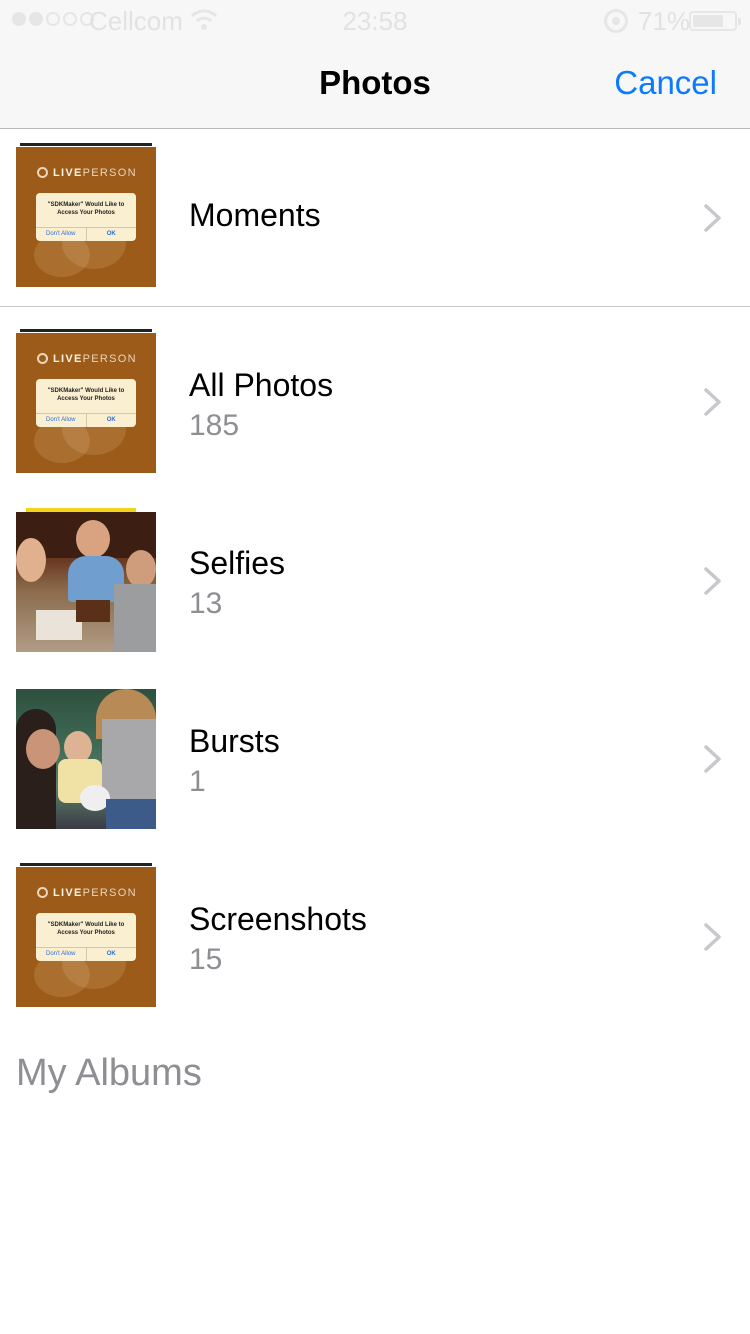 Image resolution: width=750 pixels, height=1334 pixels. I want to click on album-row-bursts: Bursts 1, so click(375, 758).